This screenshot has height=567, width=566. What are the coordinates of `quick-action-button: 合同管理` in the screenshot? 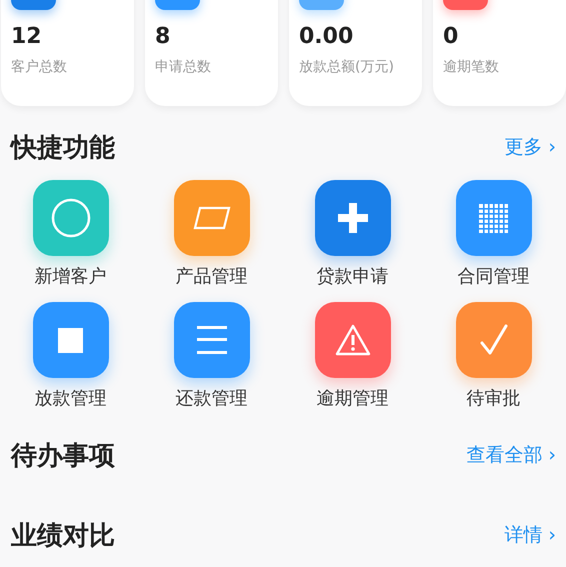 It's located at (493, 234).